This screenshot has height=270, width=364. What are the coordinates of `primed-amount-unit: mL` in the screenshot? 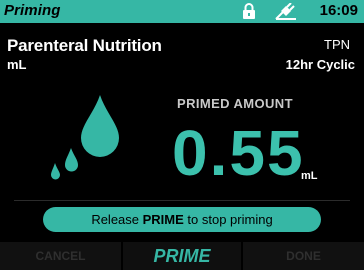 It's located at (309, 176).